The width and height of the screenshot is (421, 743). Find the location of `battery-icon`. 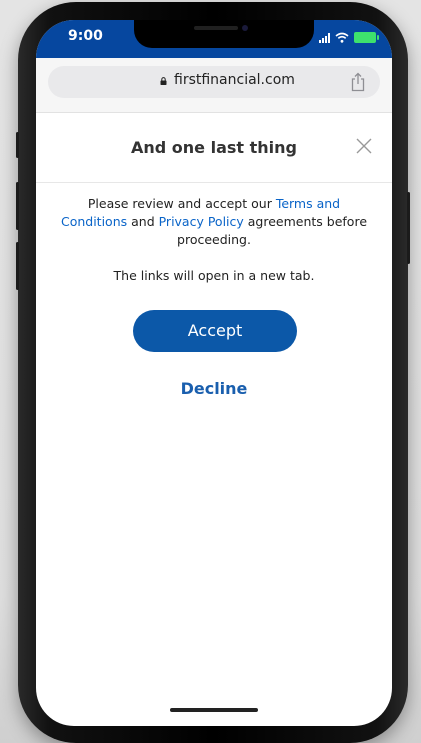

battery-icon is located at coordinates (366, 37).